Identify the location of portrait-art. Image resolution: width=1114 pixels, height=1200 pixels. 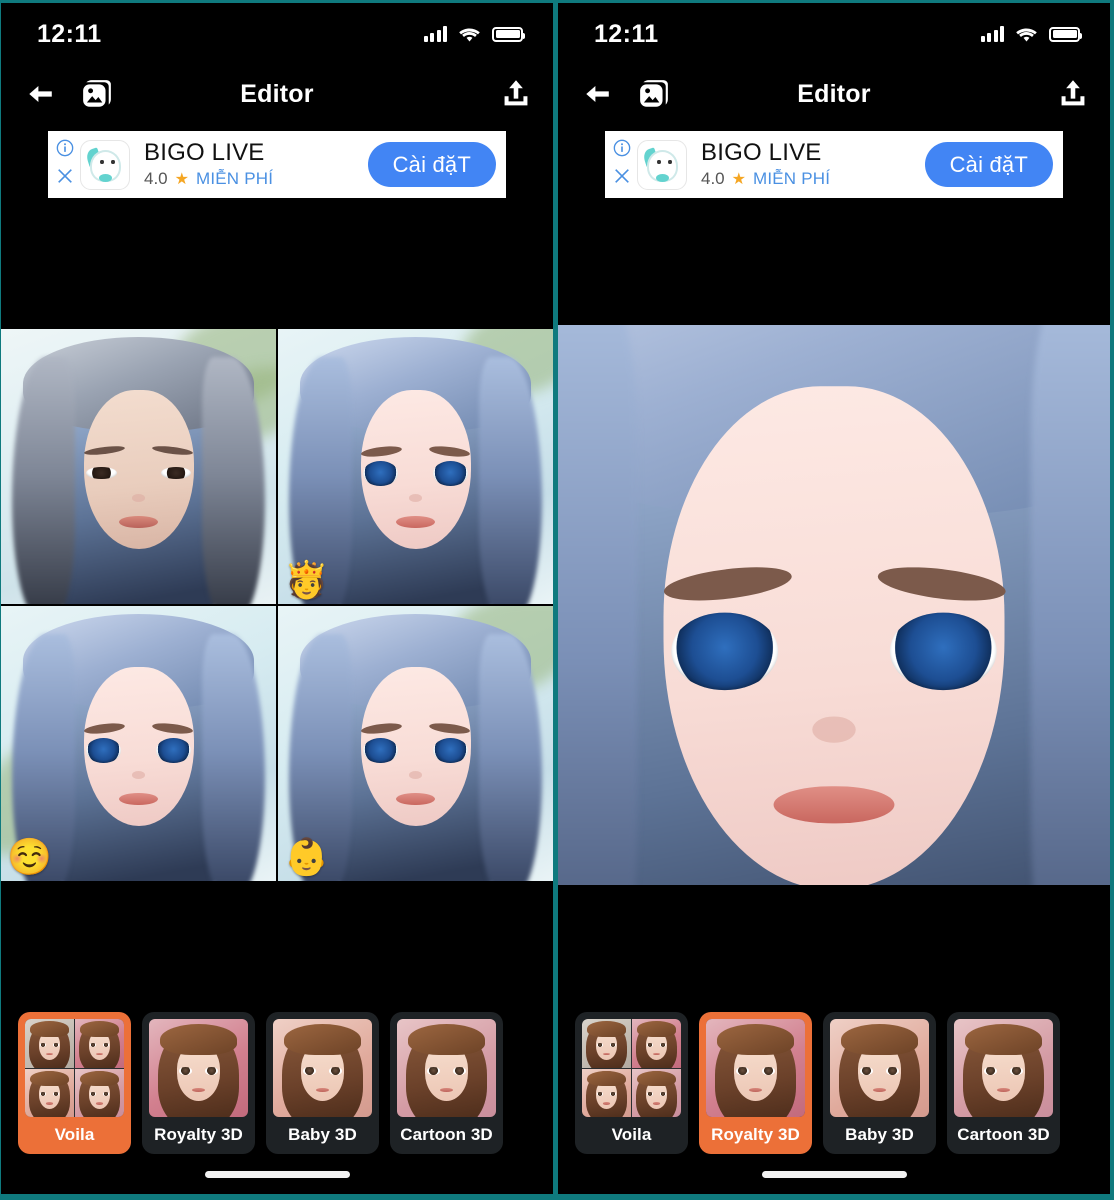
(138, 466).